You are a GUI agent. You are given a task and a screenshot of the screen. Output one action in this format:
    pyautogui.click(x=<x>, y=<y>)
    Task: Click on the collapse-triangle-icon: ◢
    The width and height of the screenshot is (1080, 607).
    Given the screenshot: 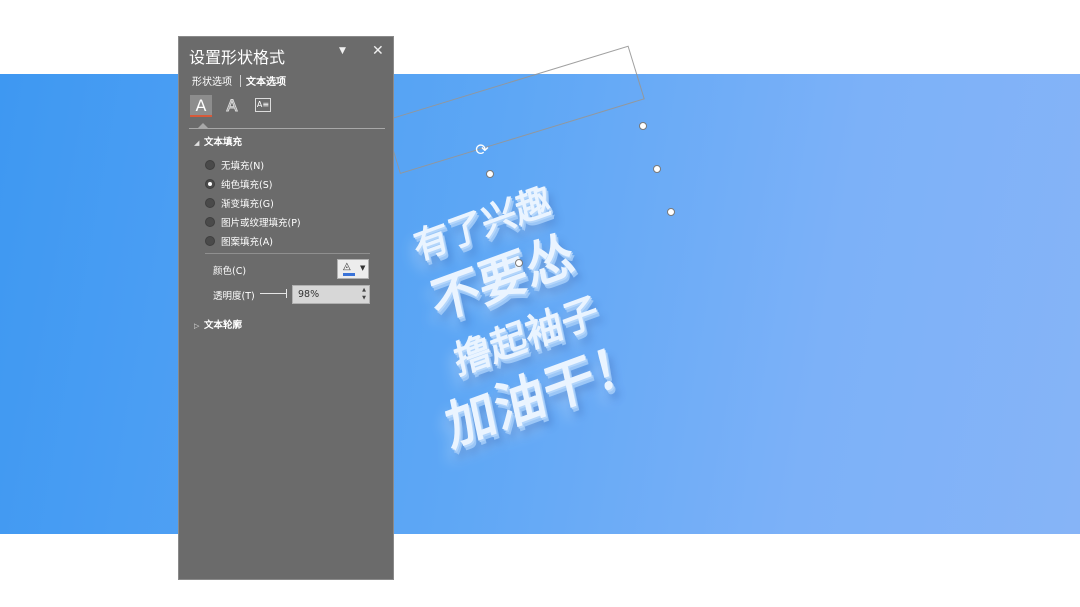 What is the action you would take?
    pyautogui.click(x=197, y=143)
    